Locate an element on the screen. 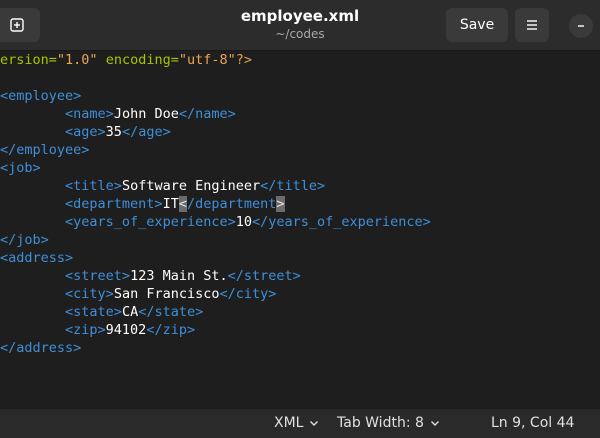 Image resolution: width=600 pixels, height=438 pixels. code-line: </address> is located at coordinates (215, 348).